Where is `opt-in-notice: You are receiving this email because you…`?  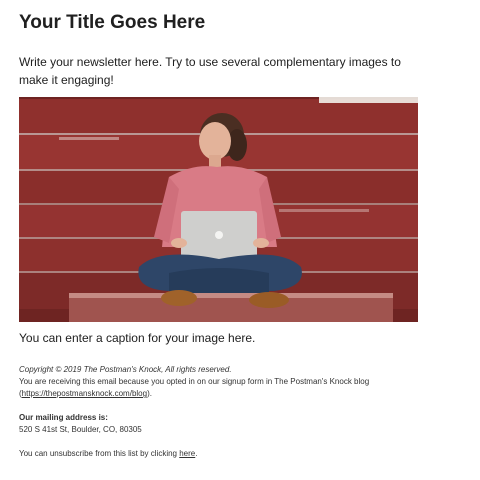 opt-in-notice: You are receiving this email because you… is located at coordinates (229, 388).